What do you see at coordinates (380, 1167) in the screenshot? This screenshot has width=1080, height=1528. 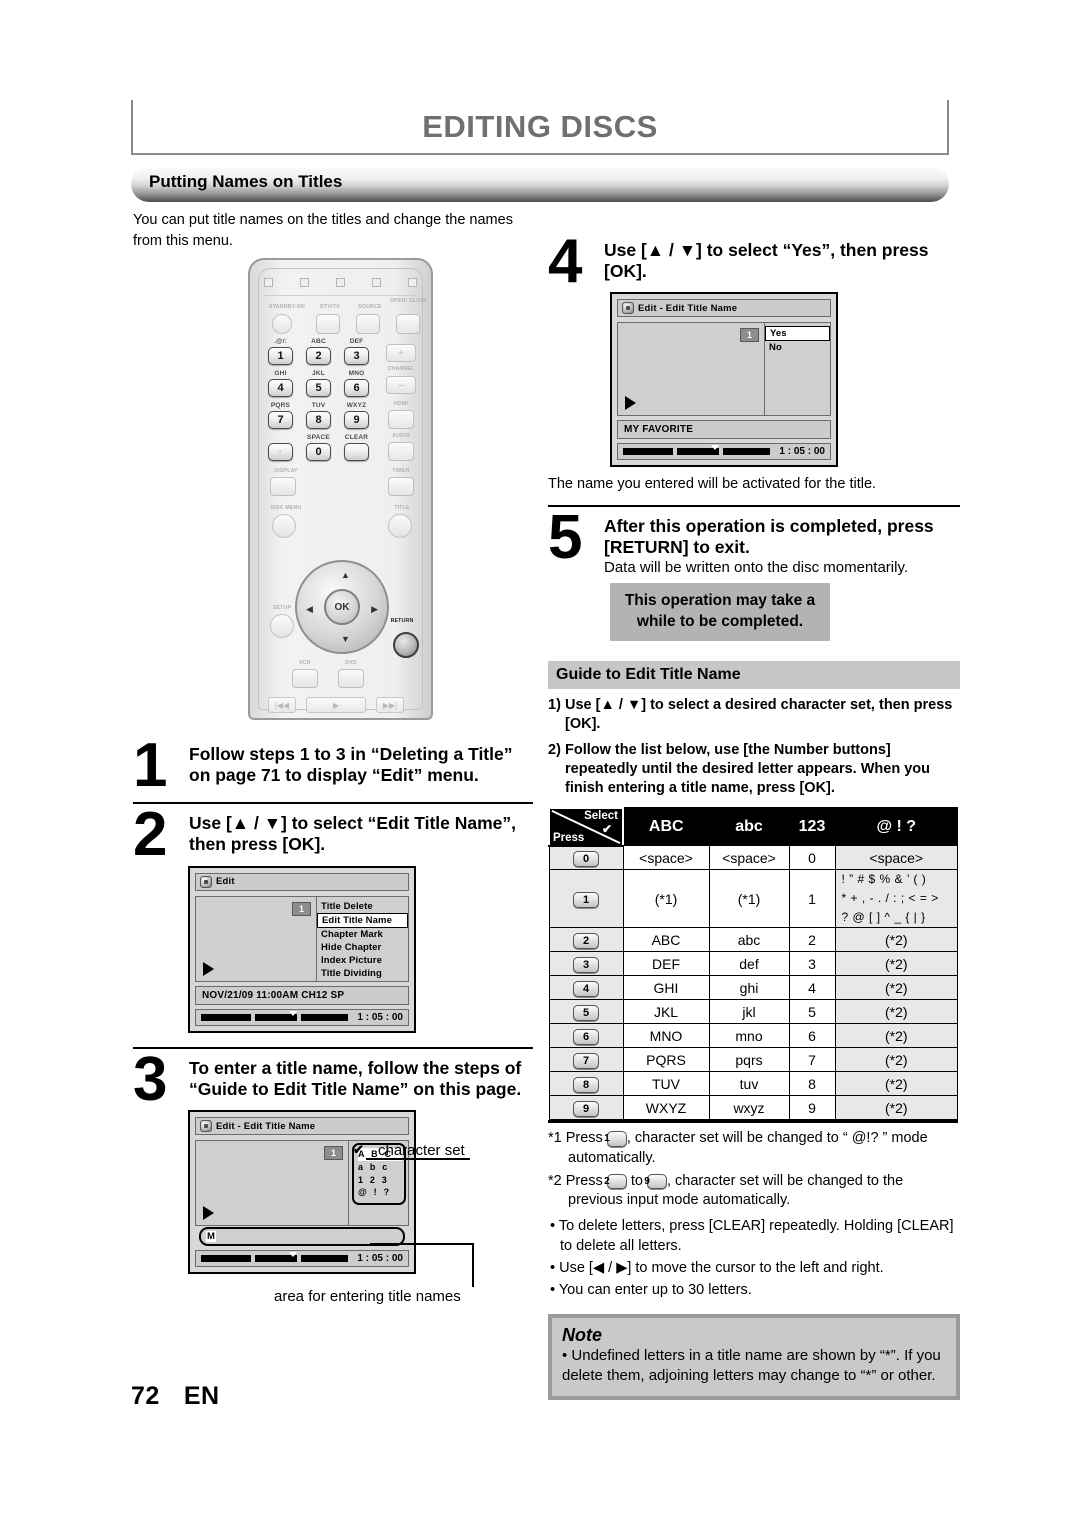 I see `charset-row-abc-lower: a b c` at bounding box center [380, 1167].